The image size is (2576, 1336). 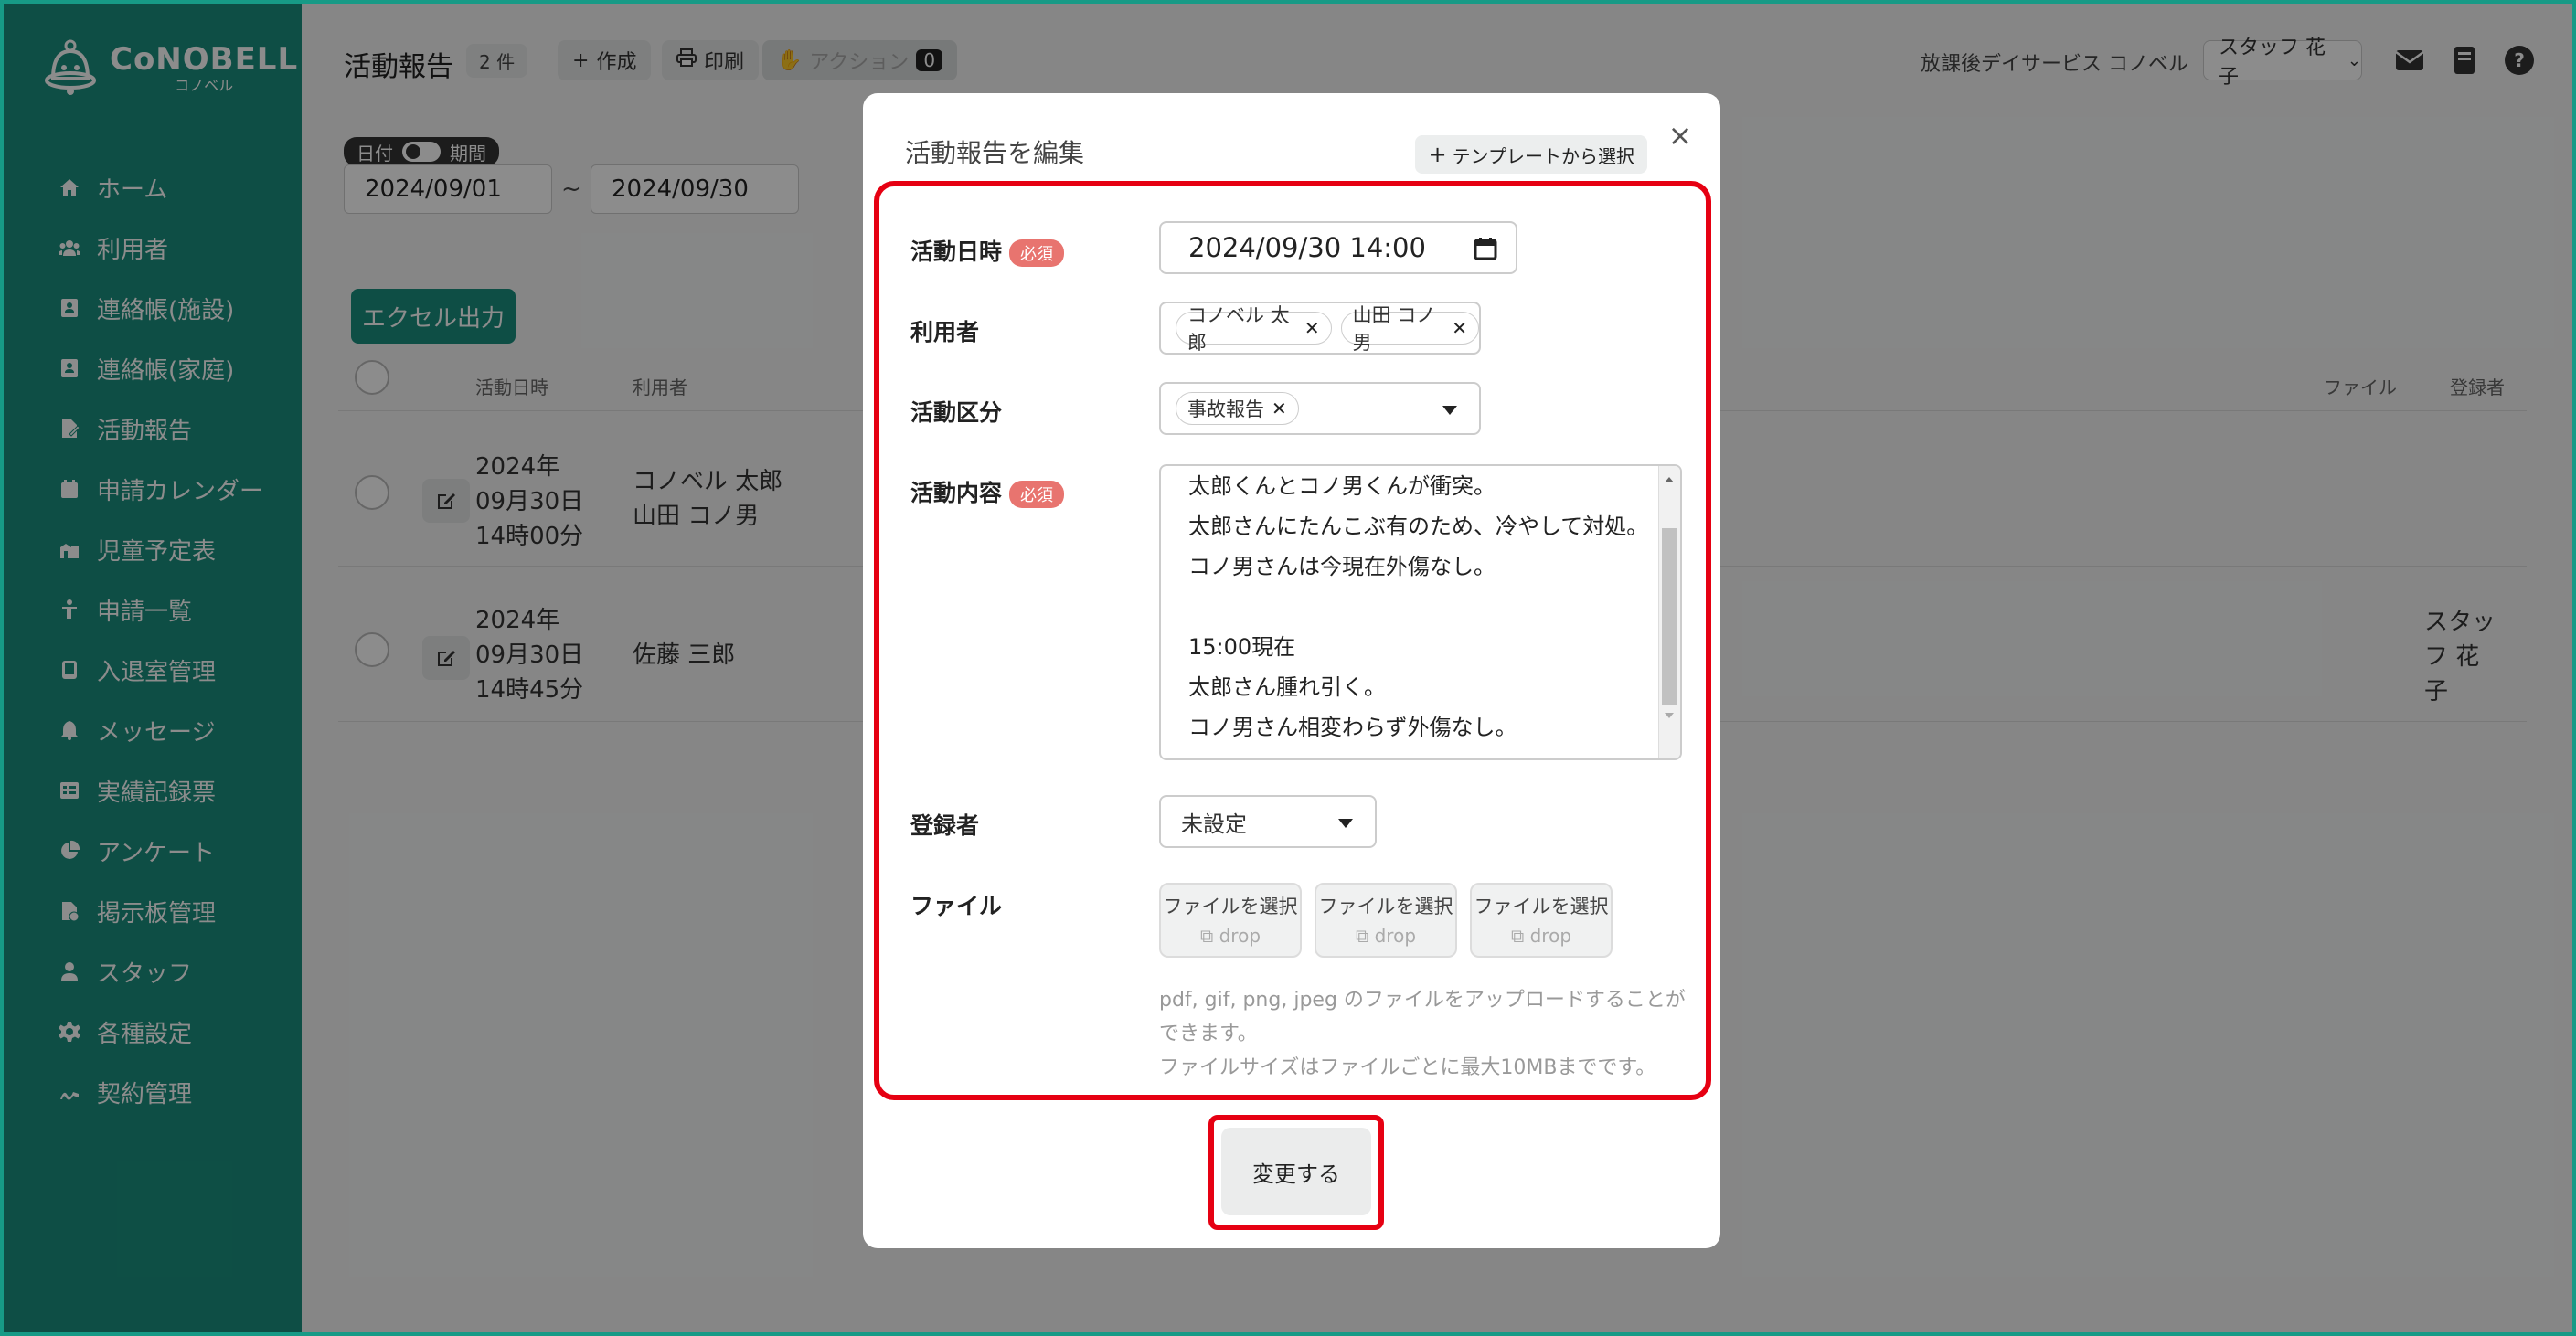 I want to click on file-label: ファイル, so click(x=956, y=906).